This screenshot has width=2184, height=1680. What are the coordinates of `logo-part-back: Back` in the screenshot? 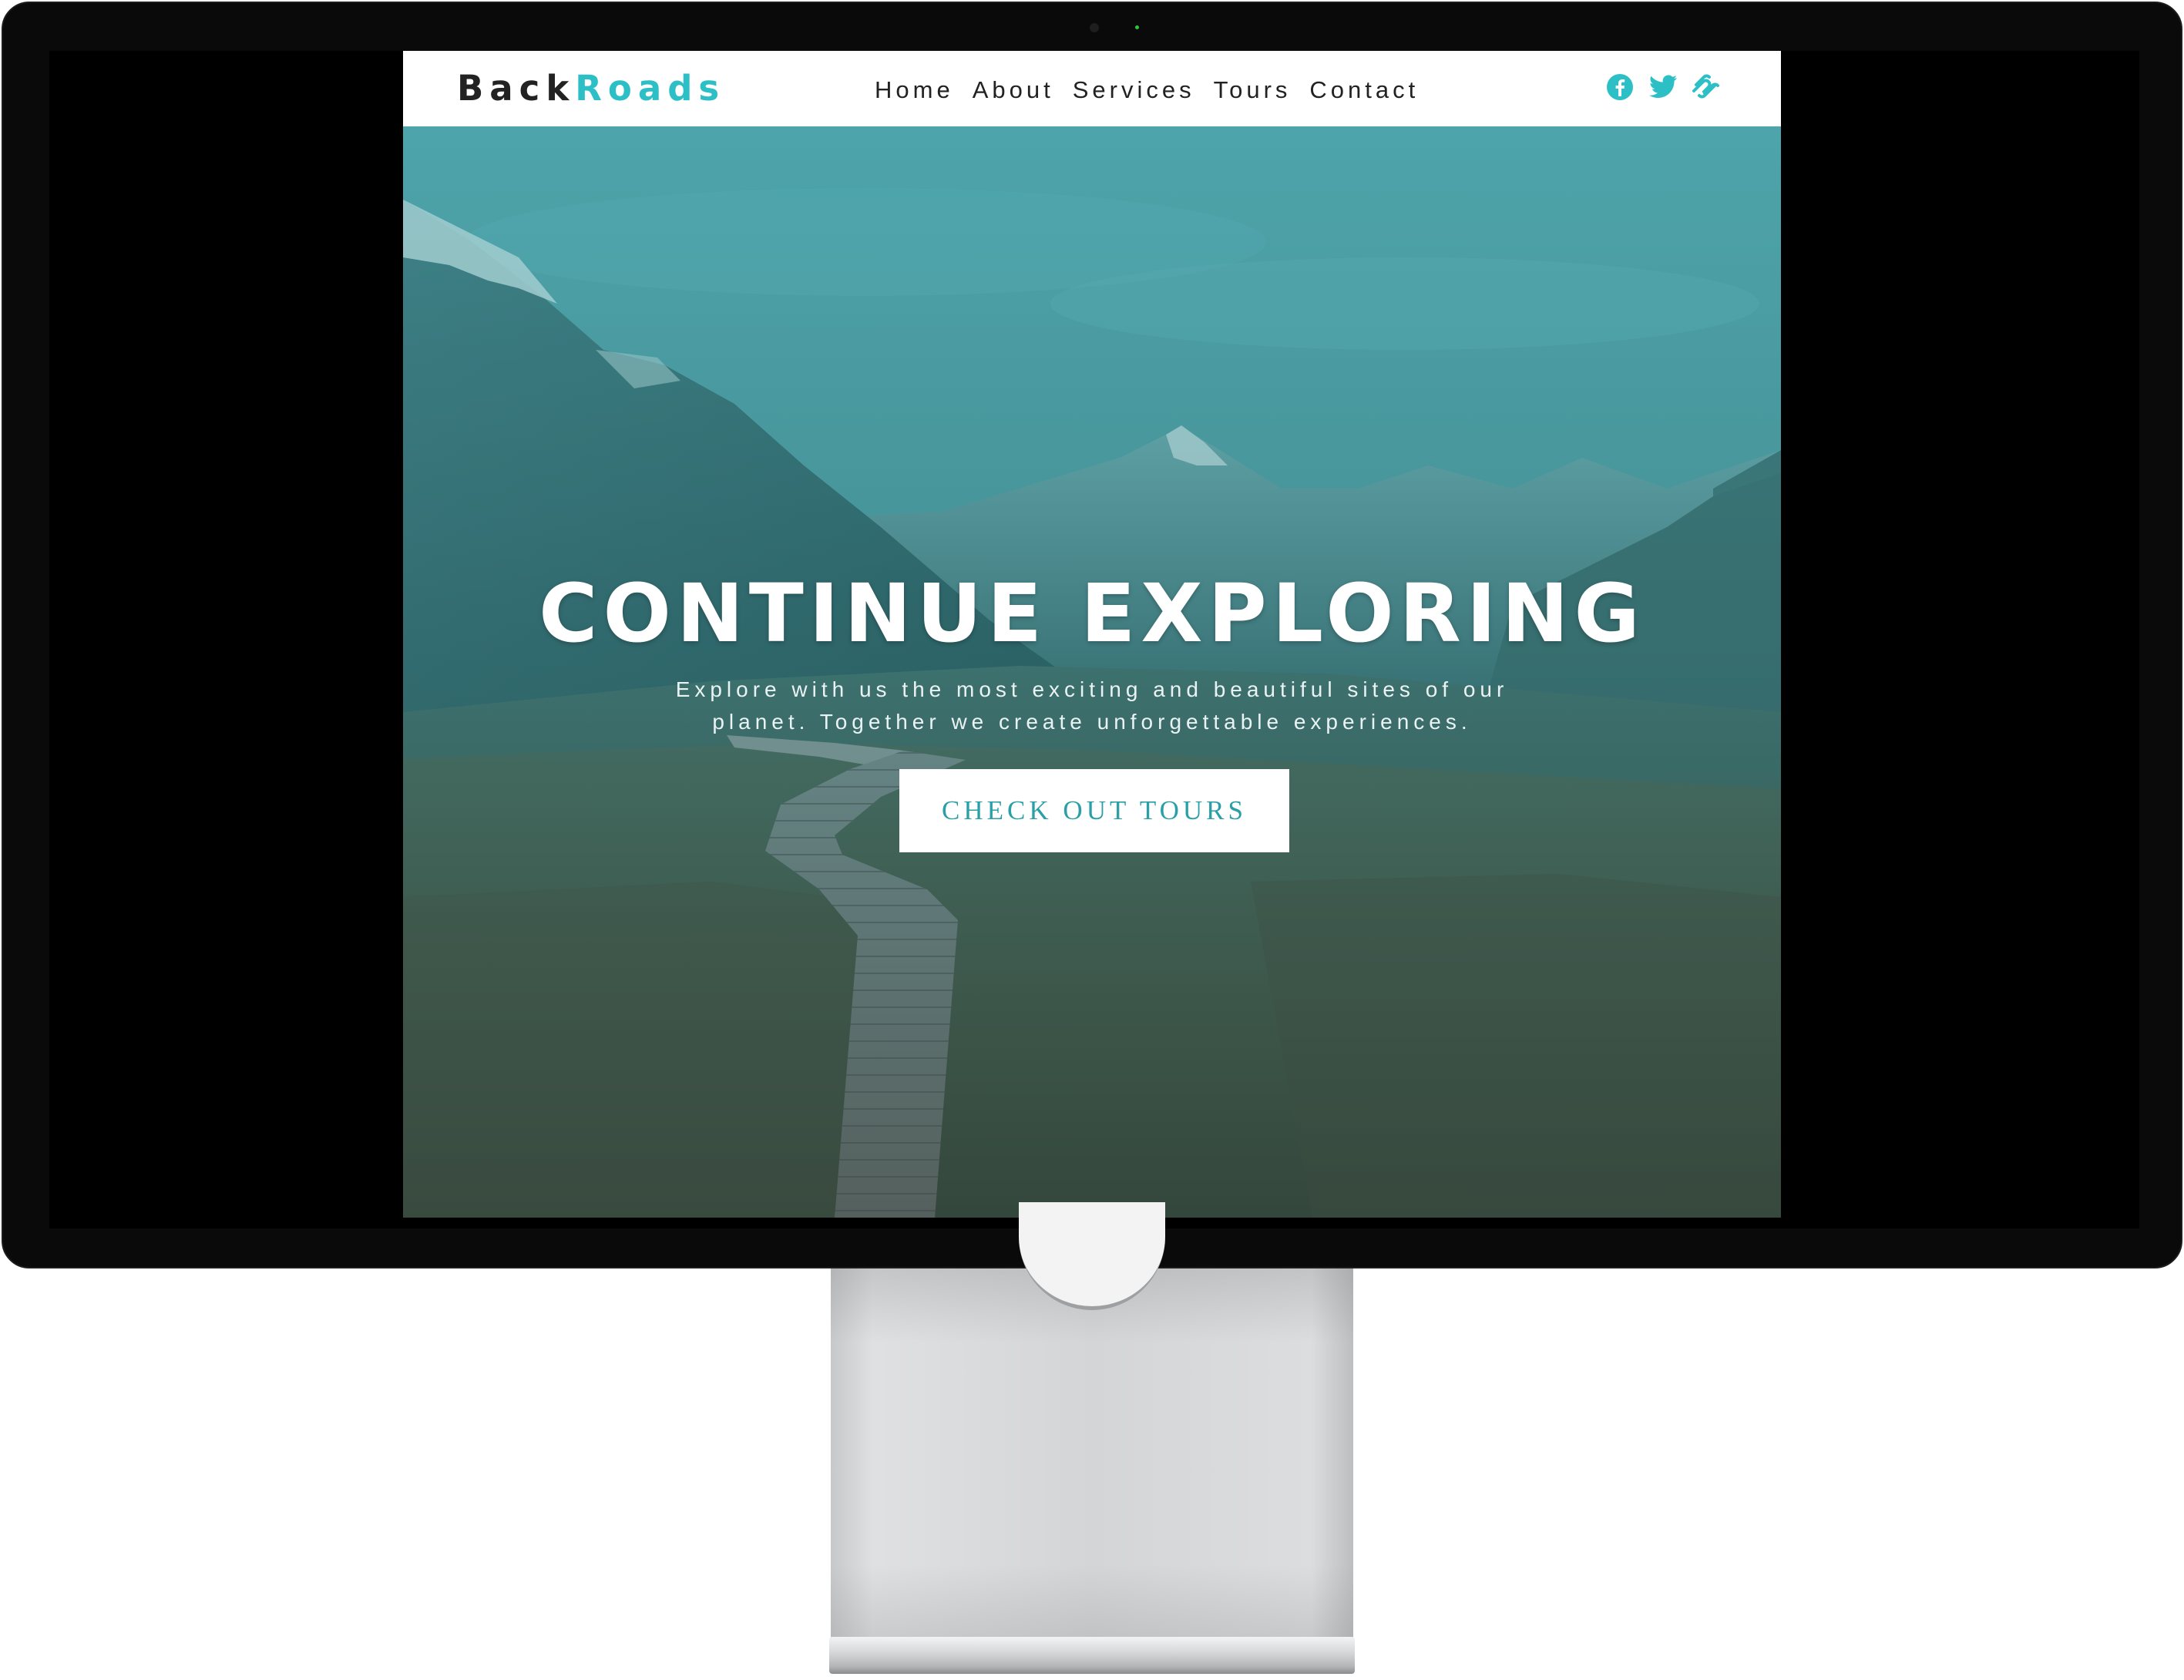 It's located at (516, 89).